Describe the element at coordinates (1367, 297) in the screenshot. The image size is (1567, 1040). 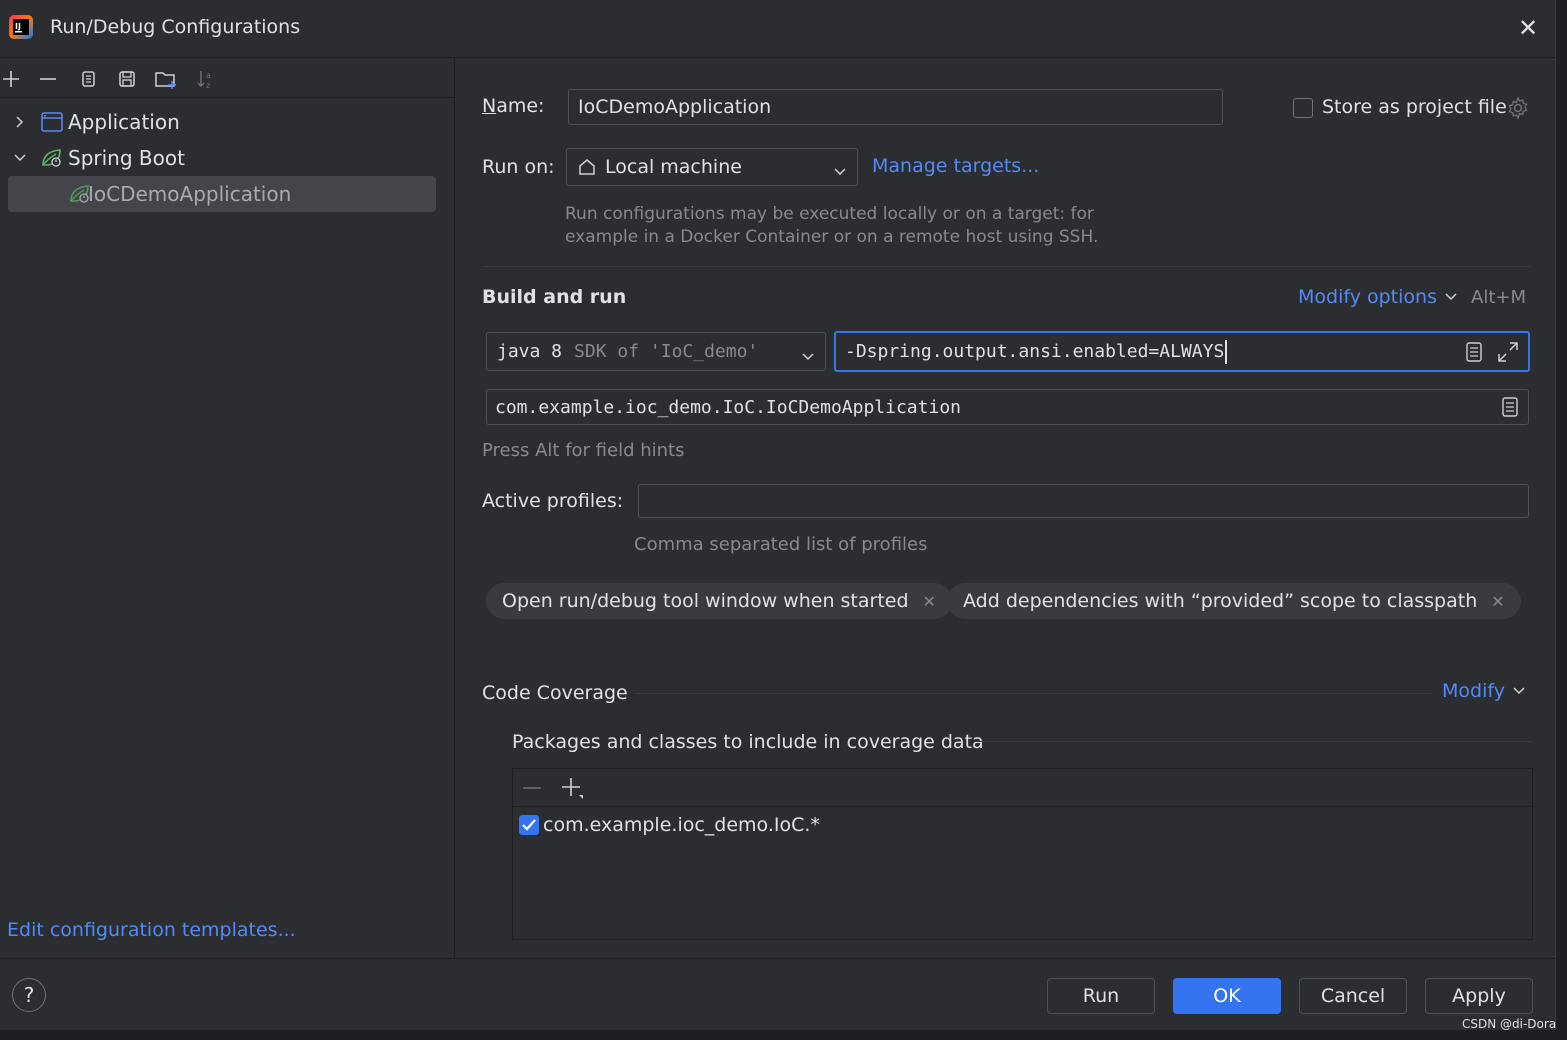
I see `modify-options-label: Modify options` at that location.